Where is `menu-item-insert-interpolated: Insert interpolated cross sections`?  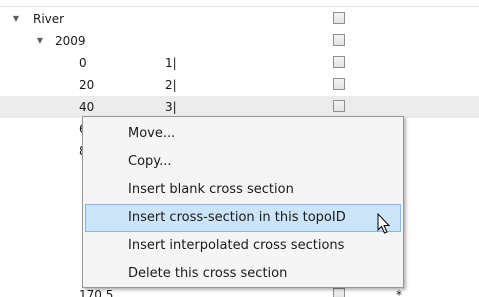
menu-item-insert-interpolated: Insert interpolated cross sections is located at coordinates (243, 246).